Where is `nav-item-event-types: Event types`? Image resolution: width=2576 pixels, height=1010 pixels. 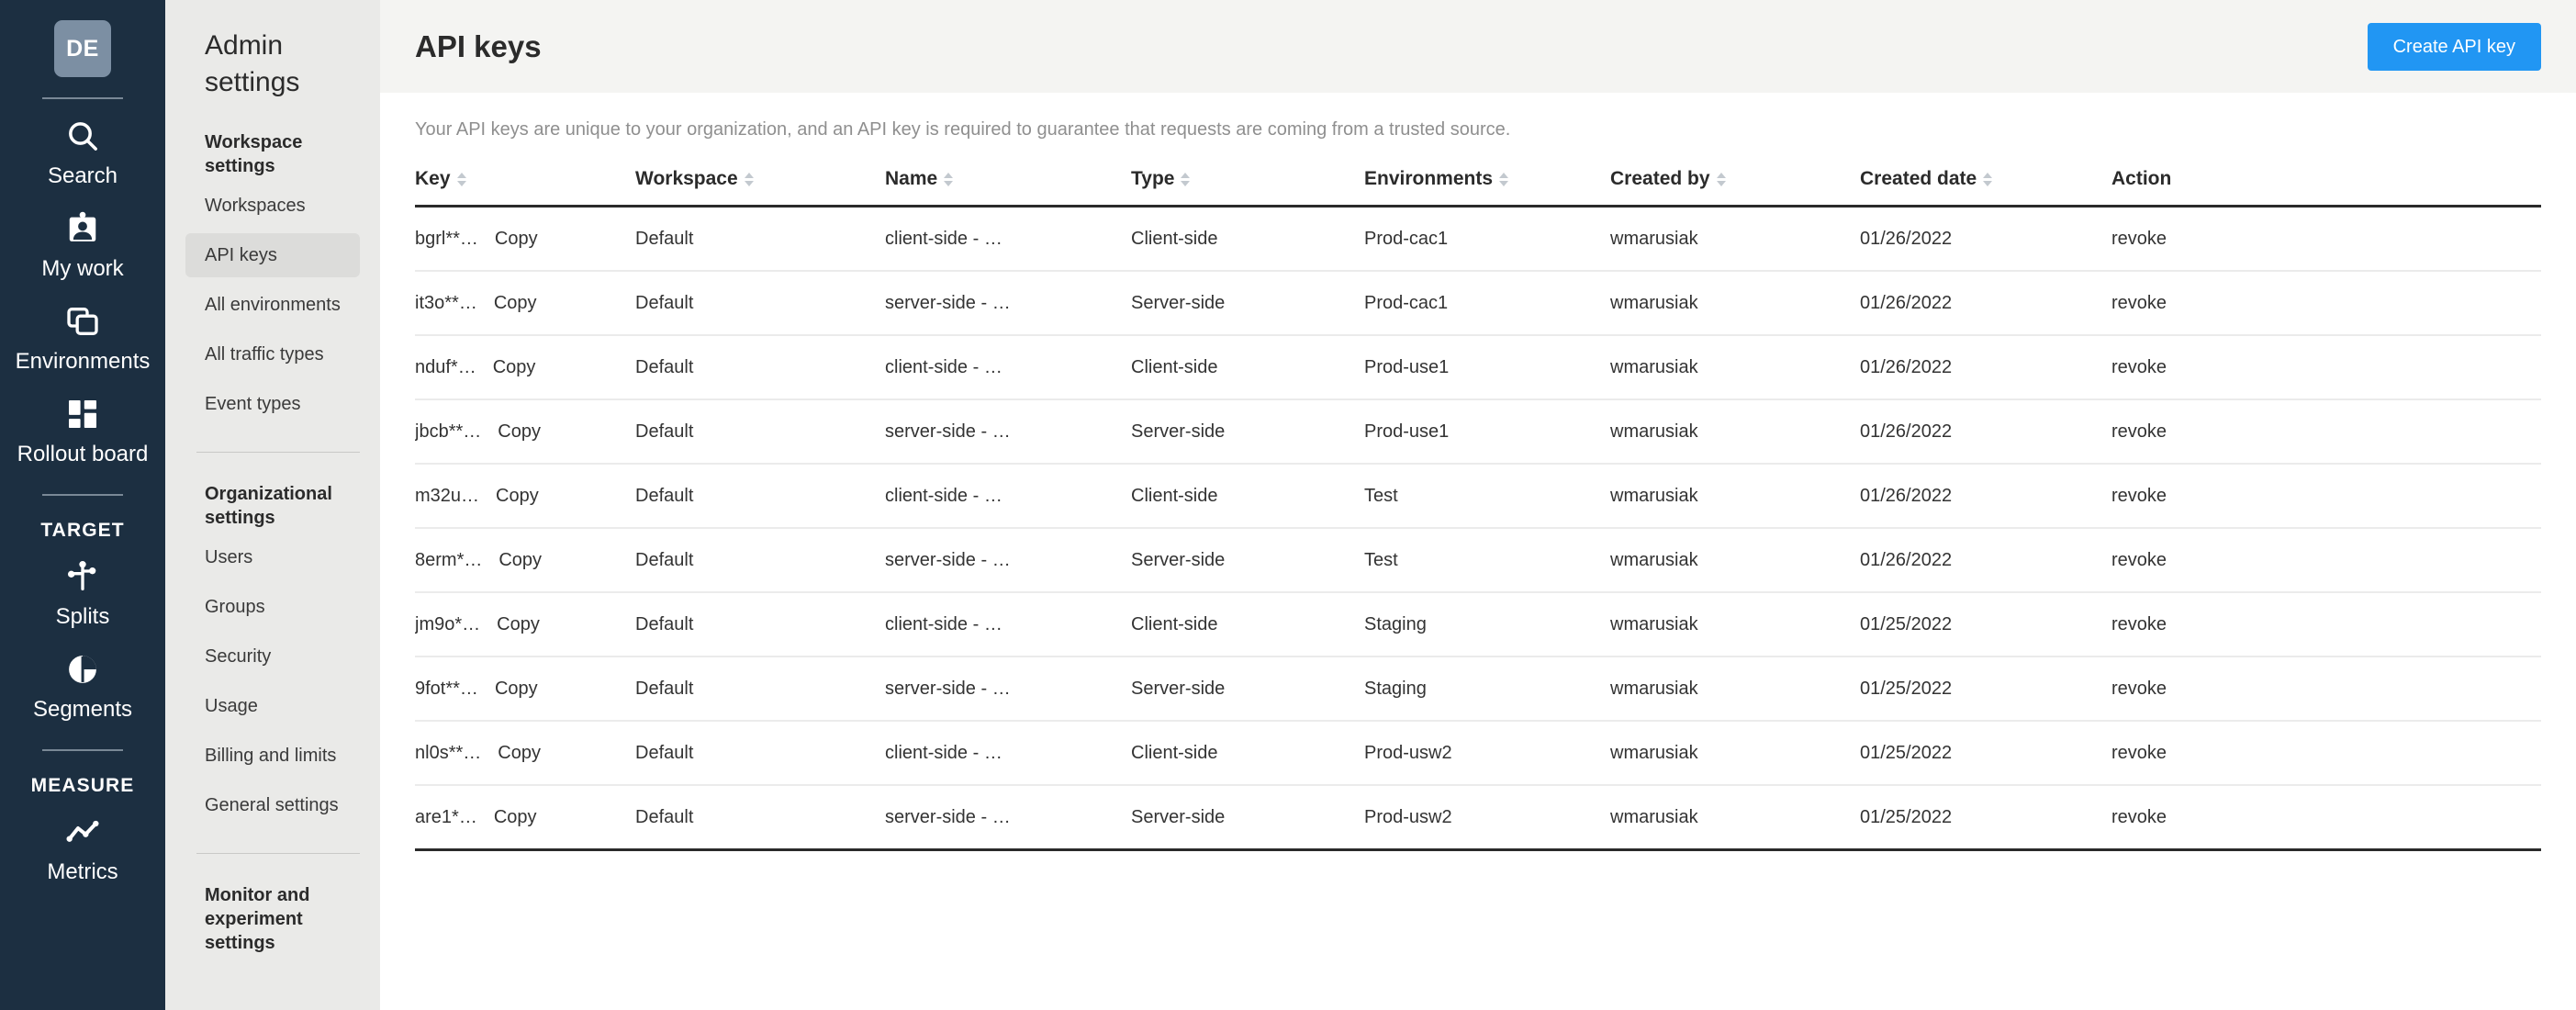 nav-item-event-types: Event types is located at coordinates (272, 404).